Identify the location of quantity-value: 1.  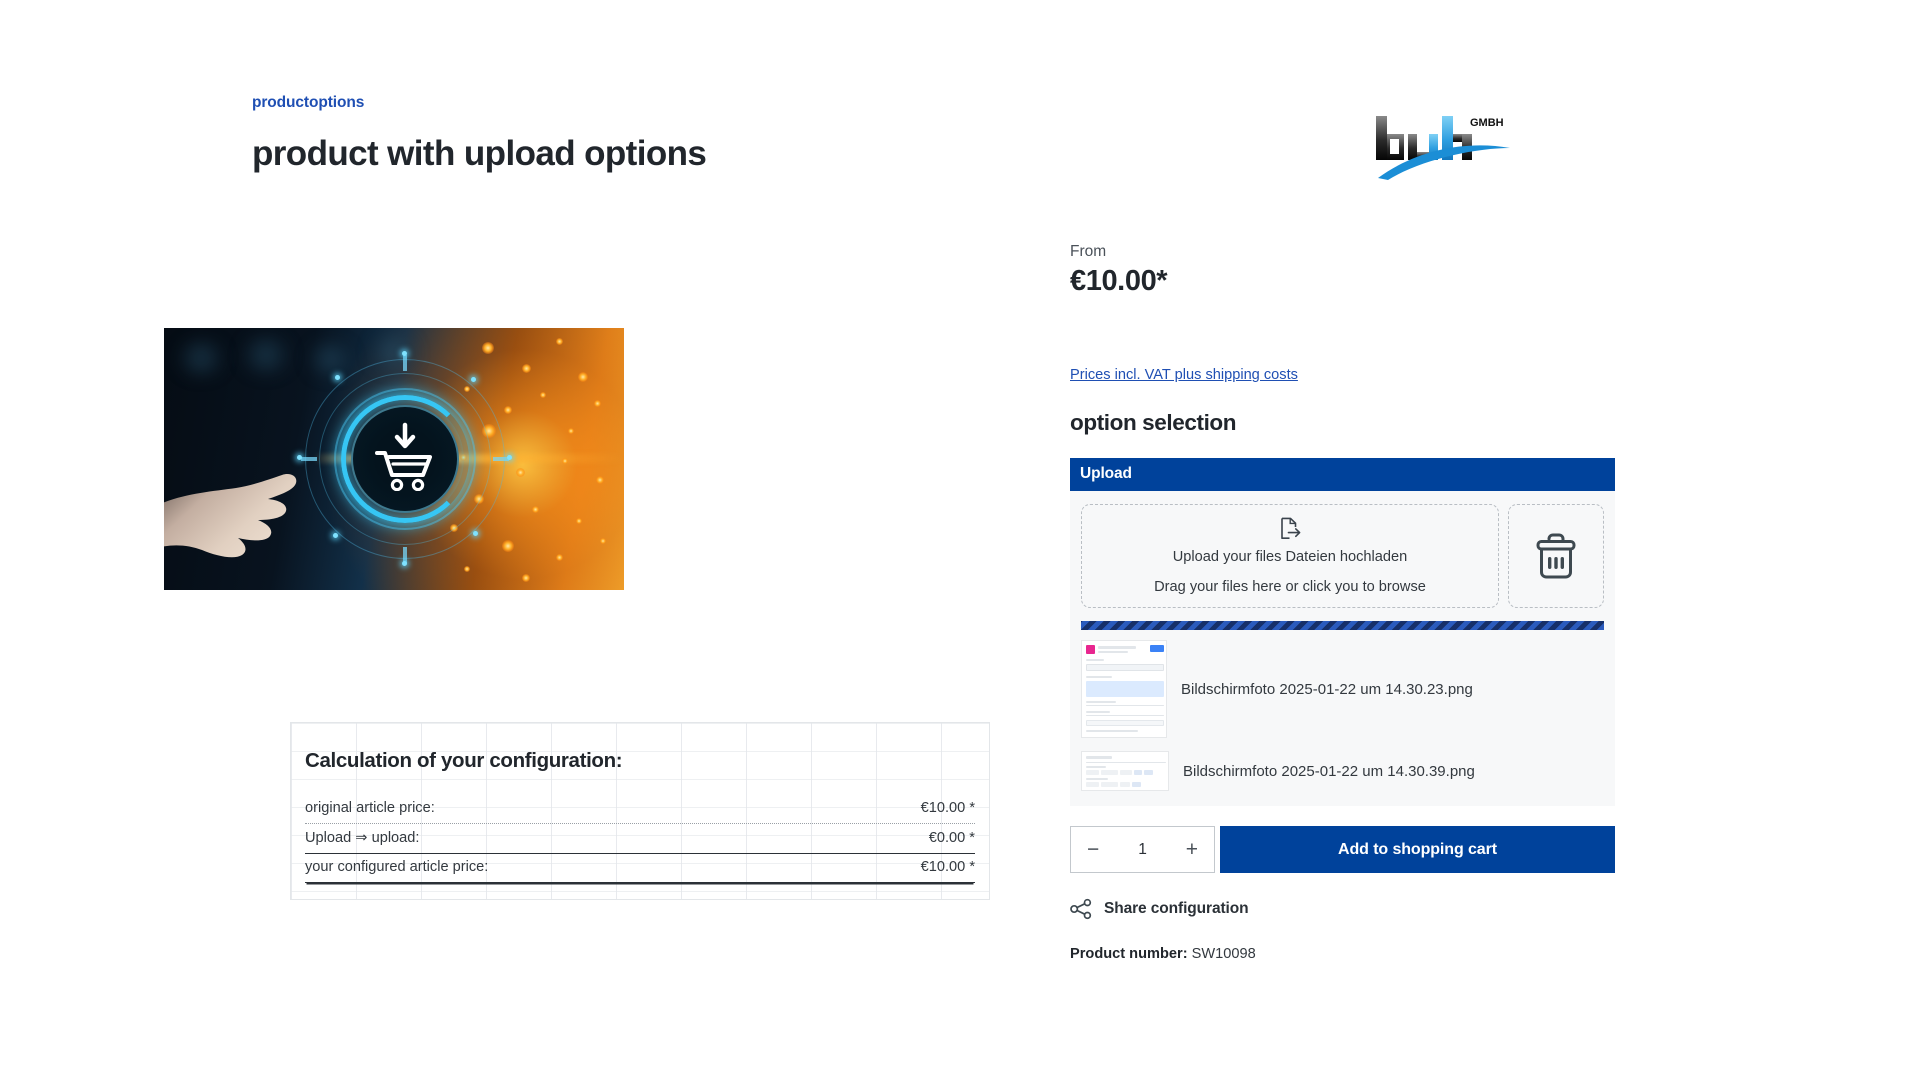
(1142, 850).